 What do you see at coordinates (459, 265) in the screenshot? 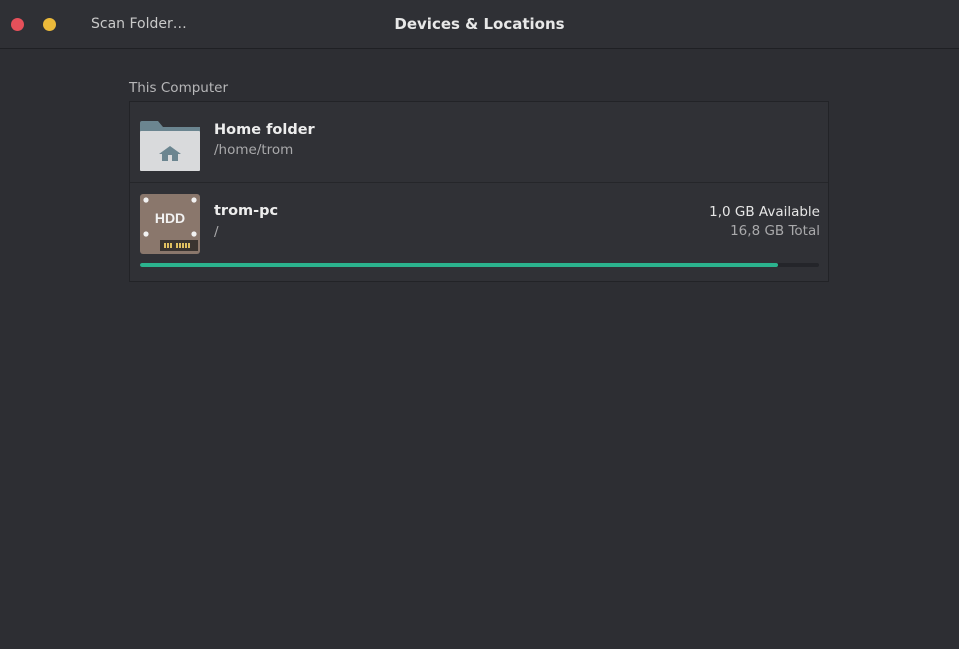
I see `disk-usage-bar-fill` at bounding box center [459, 265].